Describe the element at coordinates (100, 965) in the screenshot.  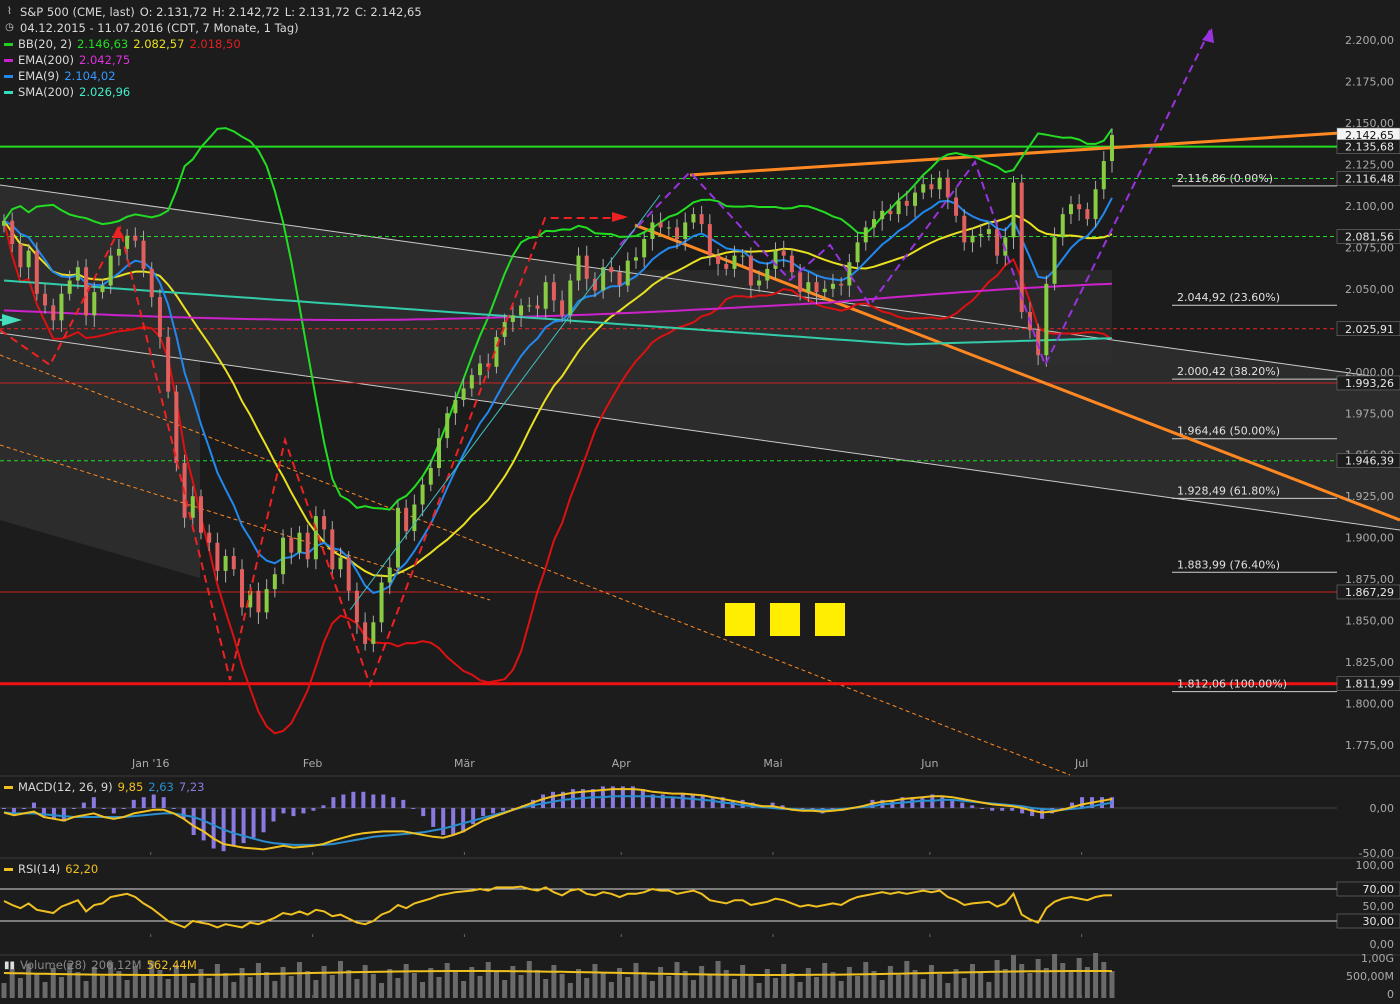
I see `volume-legend: ▮▮ Volume(28) 206,12M 562,44M` at that location.